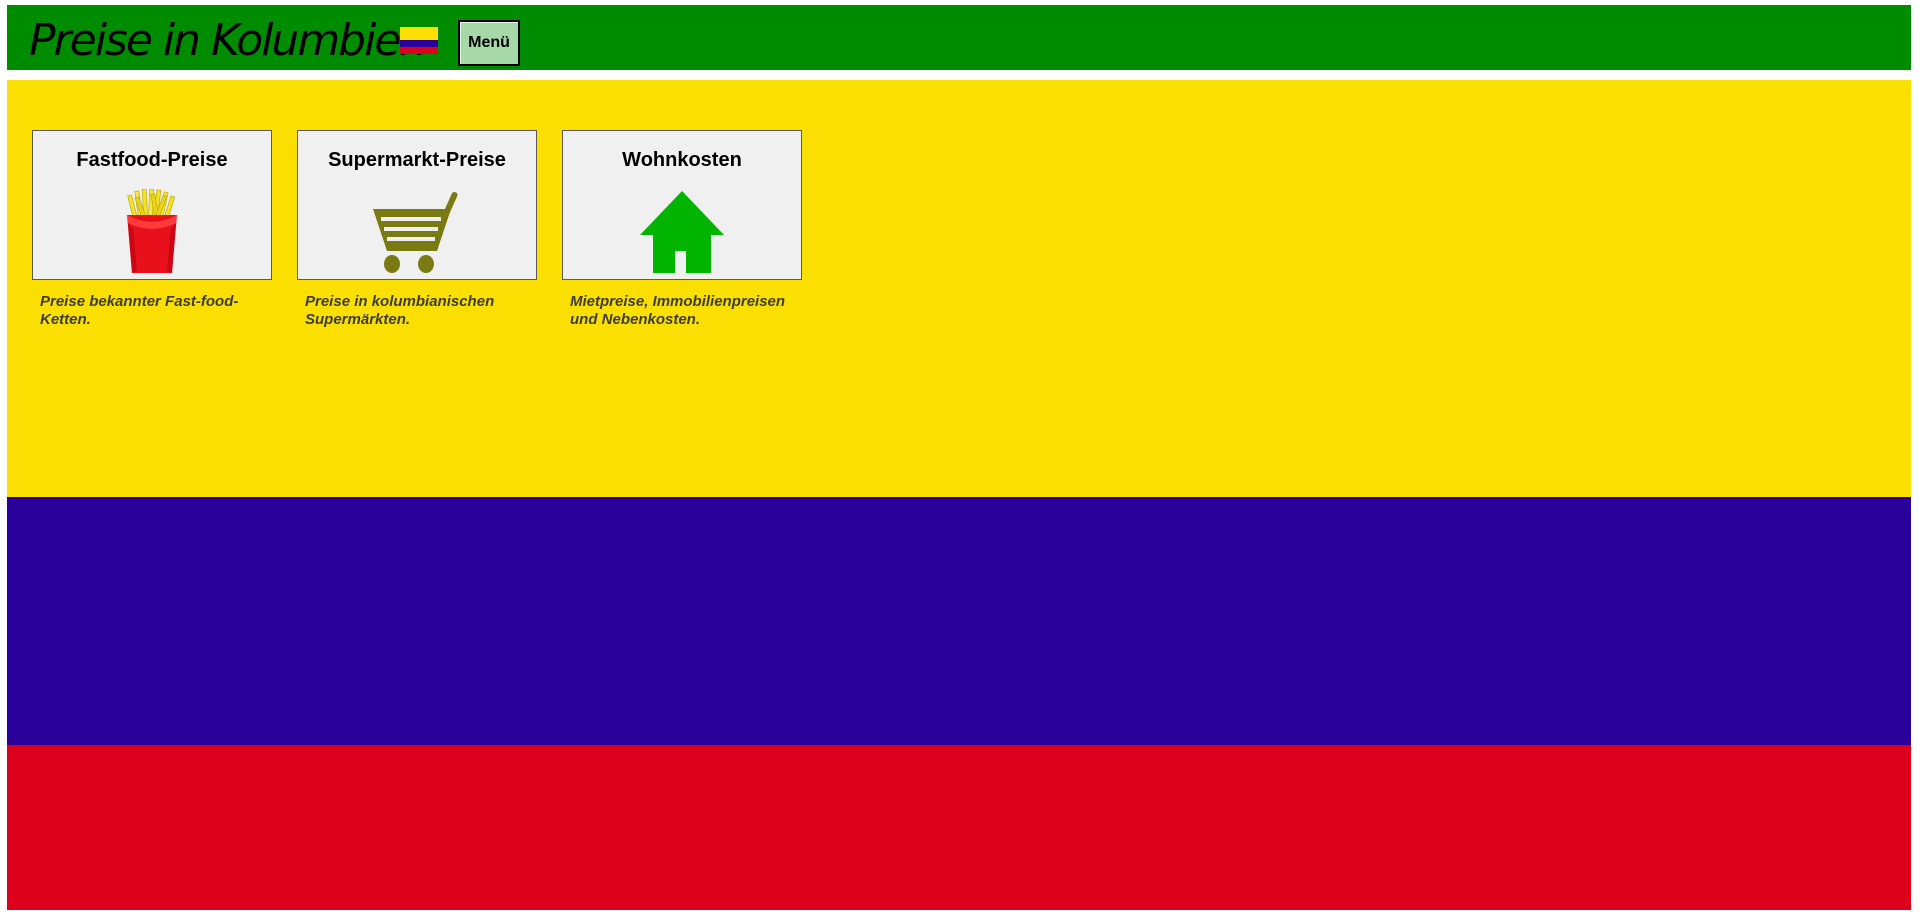  Describe the element at coordinates (417, 232) in the screenshot. I see `shopping-cart-icon` at that location.